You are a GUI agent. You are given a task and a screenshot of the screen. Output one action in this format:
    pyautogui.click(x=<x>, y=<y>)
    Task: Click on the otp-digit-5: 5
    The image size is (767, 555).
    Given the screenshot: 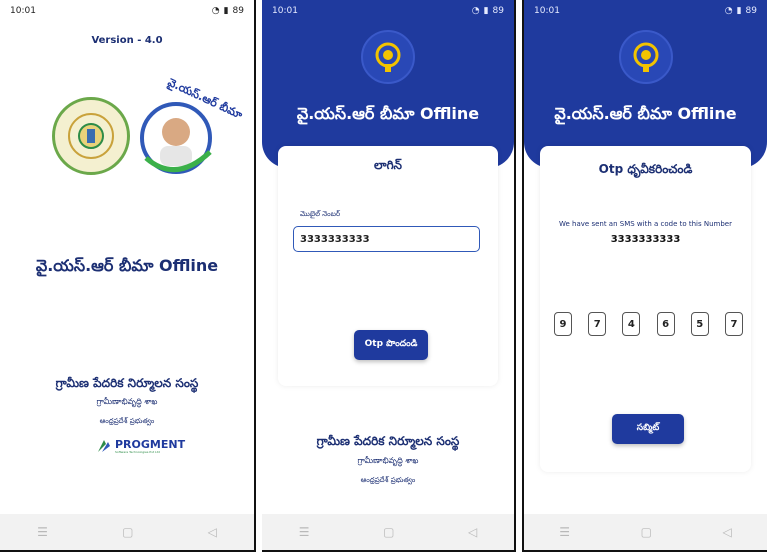 What is the action you would take?
    pyautogui.click(x=699, y=324)
    